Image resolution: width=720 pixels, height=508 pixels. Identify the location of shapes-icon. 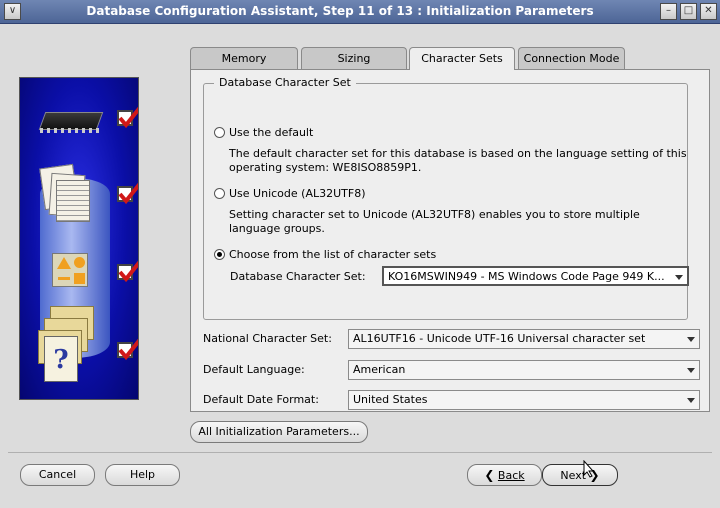
(70, 270).